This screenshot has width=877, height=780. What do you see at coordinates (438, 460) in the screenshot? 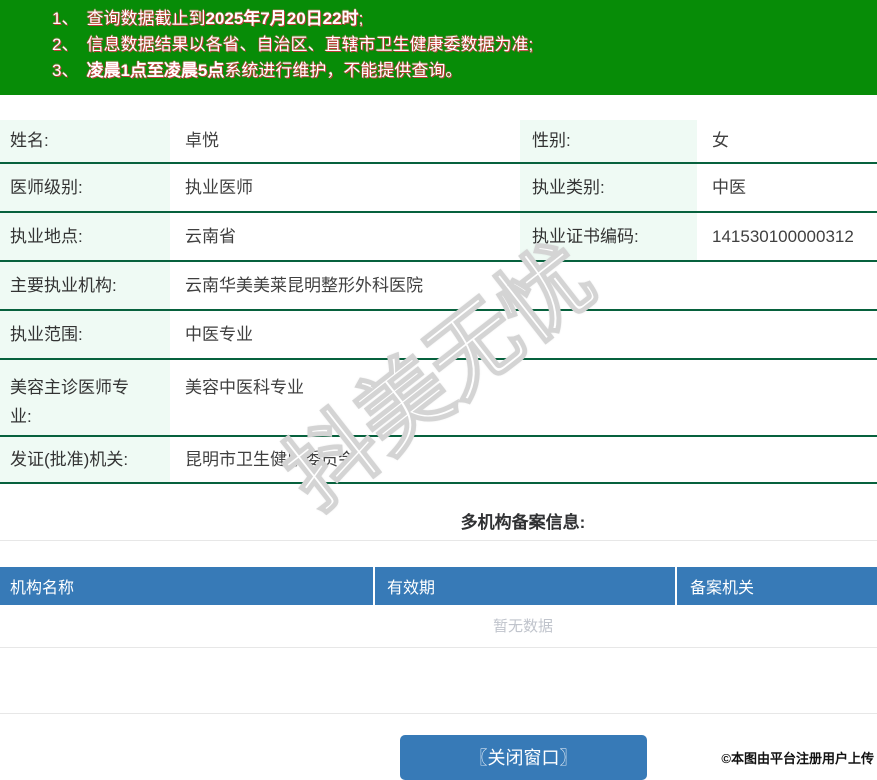
I see `table-row-issuing-authority: 发证(批准)机关: 昆明市卫生健康委员会` at bounding box center [438, 460].